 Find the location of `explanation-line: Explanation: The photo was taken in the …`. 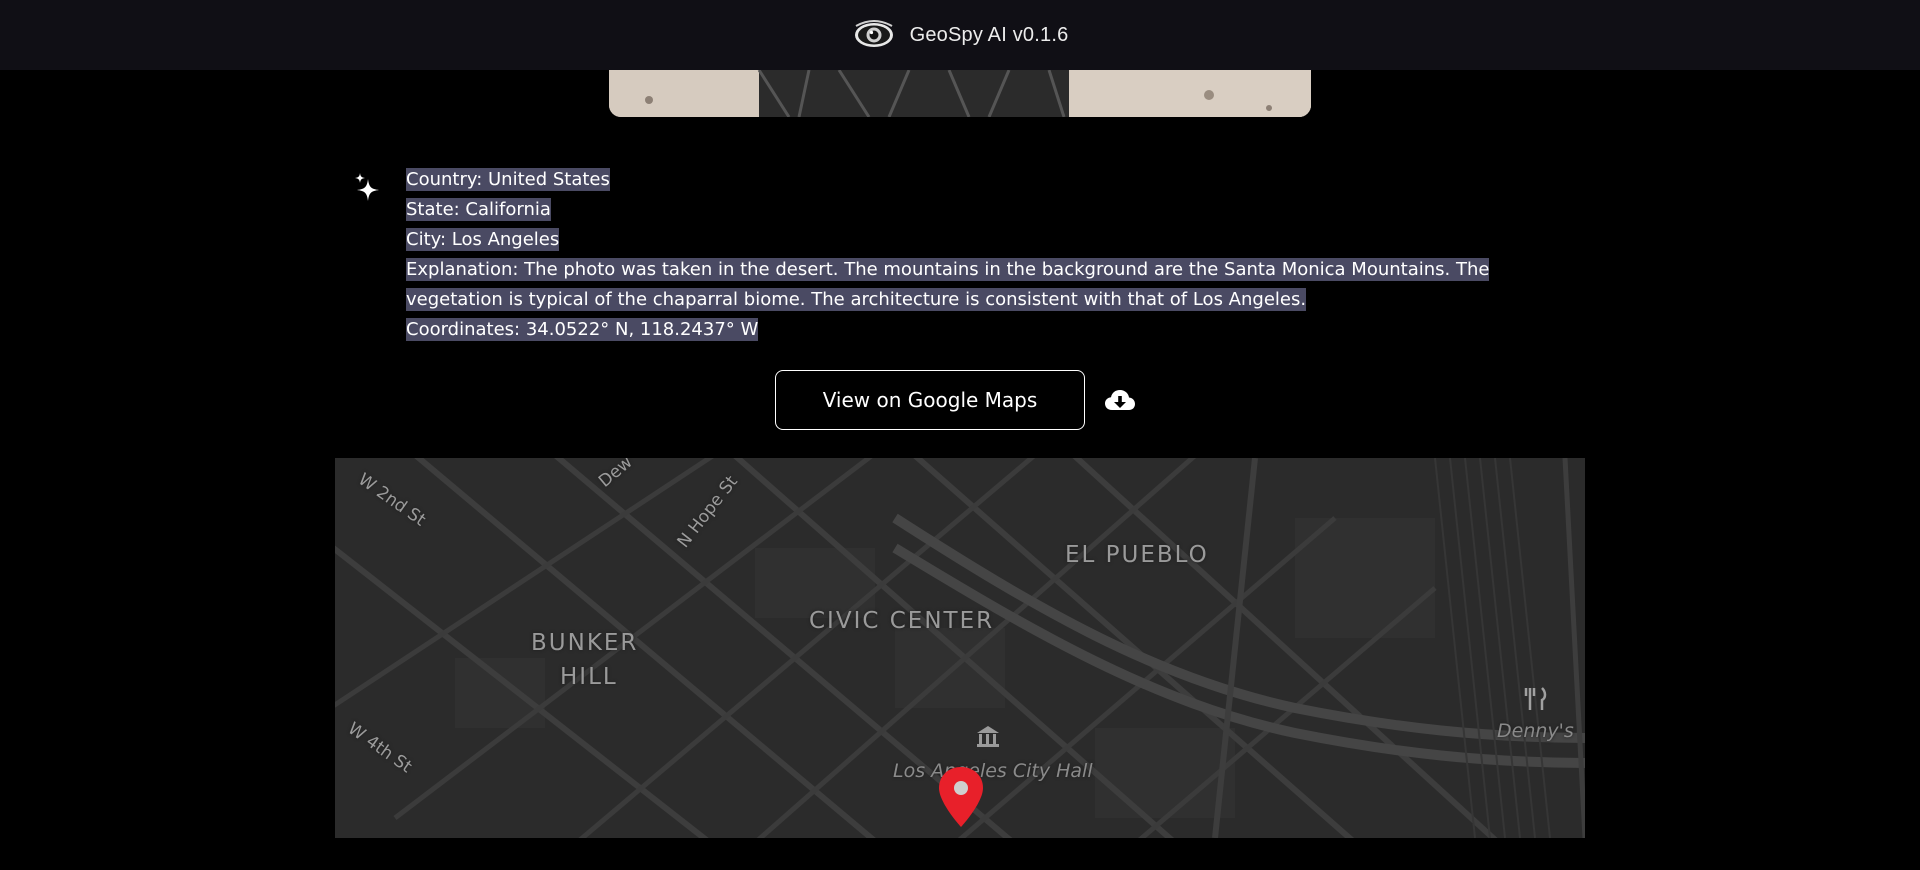

explanation-line: Explanation: The photo was taken in the … is located at coordinates (948, 284).